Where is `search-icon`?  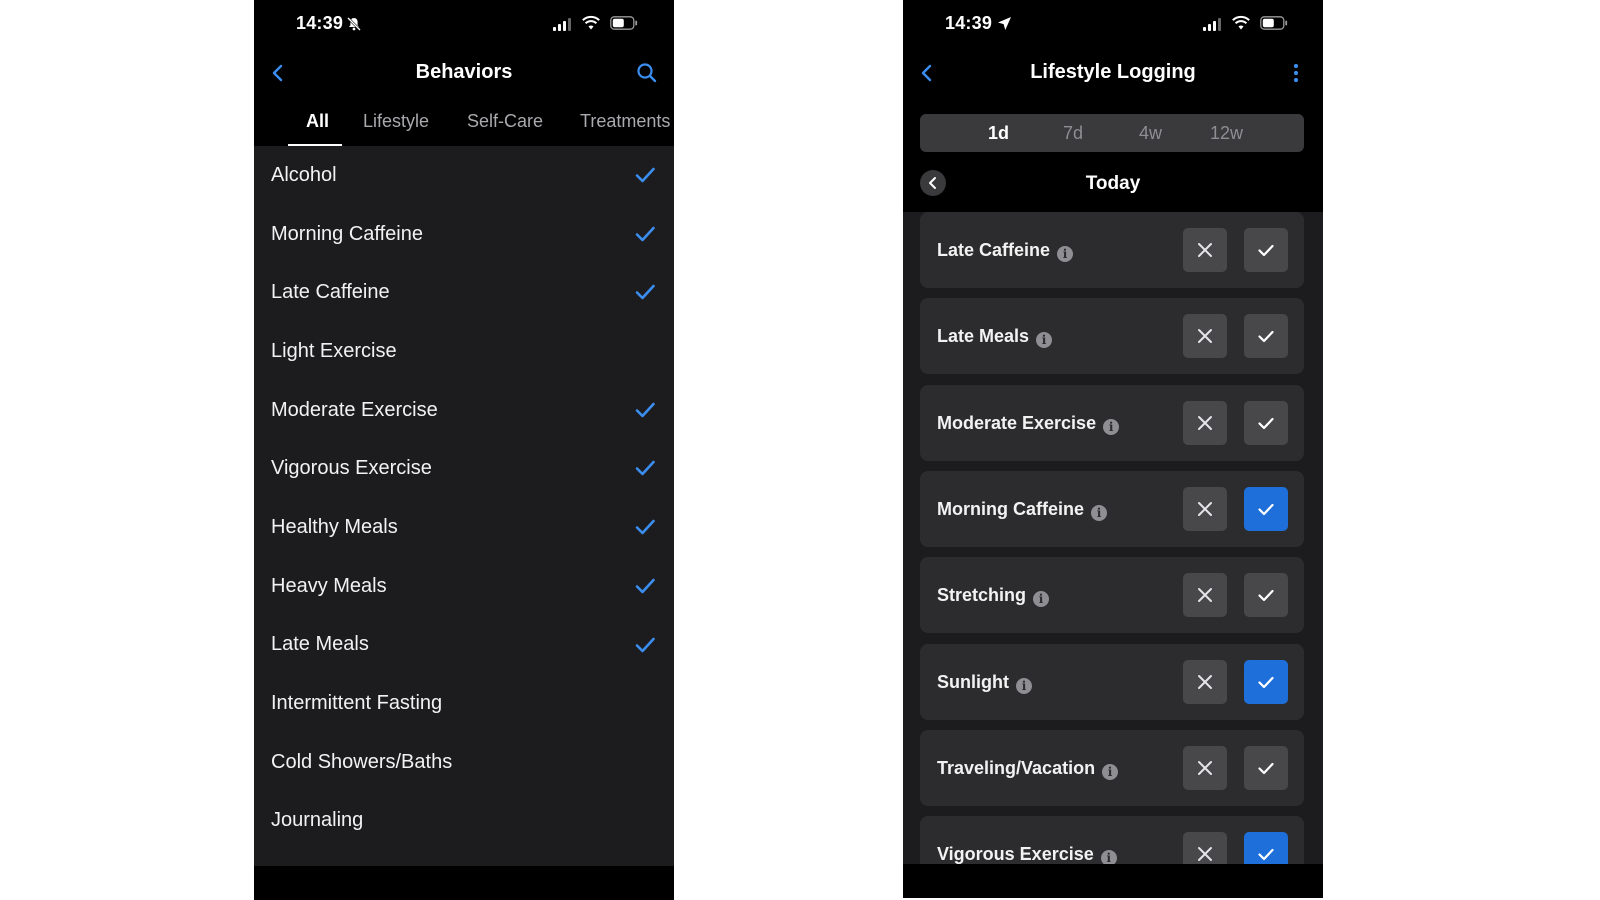 search-icon is located at coordinates (647, 73).